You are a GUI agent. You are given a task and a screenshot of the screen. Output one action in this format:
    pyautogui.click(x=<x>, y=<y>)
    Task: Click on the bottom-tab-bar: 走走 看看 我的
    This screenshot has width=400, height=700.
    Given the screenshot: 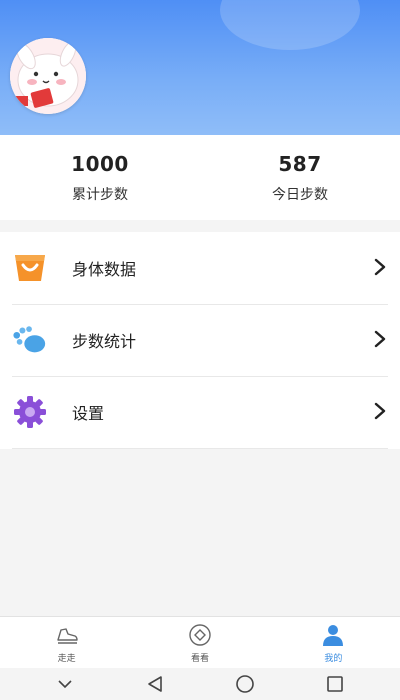 What is the action you would take?
    pyautogui.click(x=200, y=642)
    